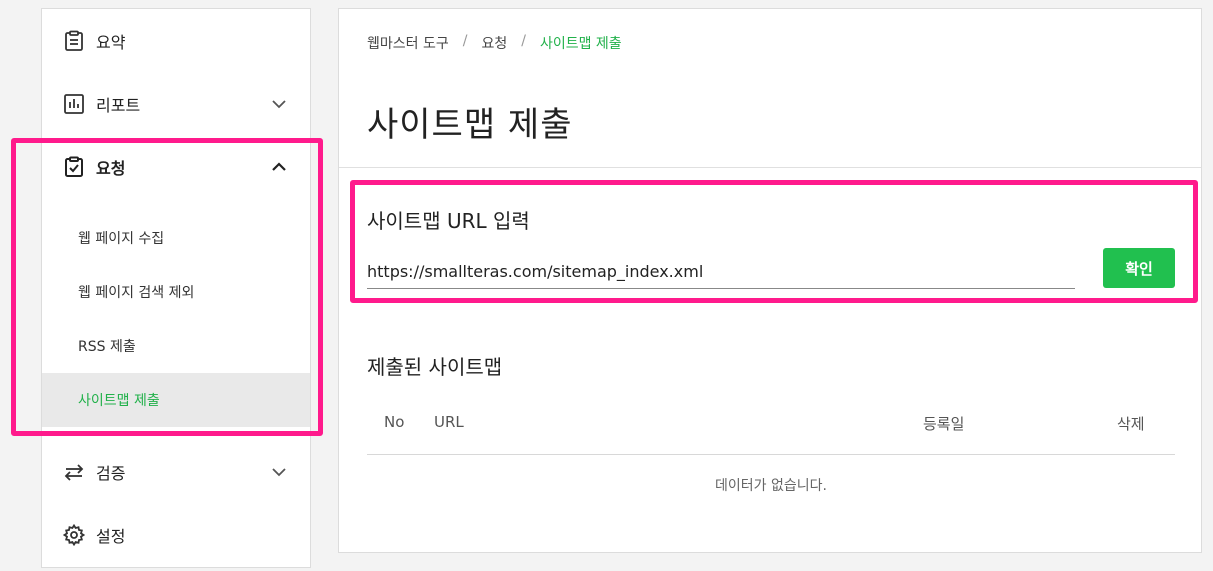  Describe the element at coordinates (176, 104) in the screenshot. I see `sidebar-item-report: 리포트` at that location.